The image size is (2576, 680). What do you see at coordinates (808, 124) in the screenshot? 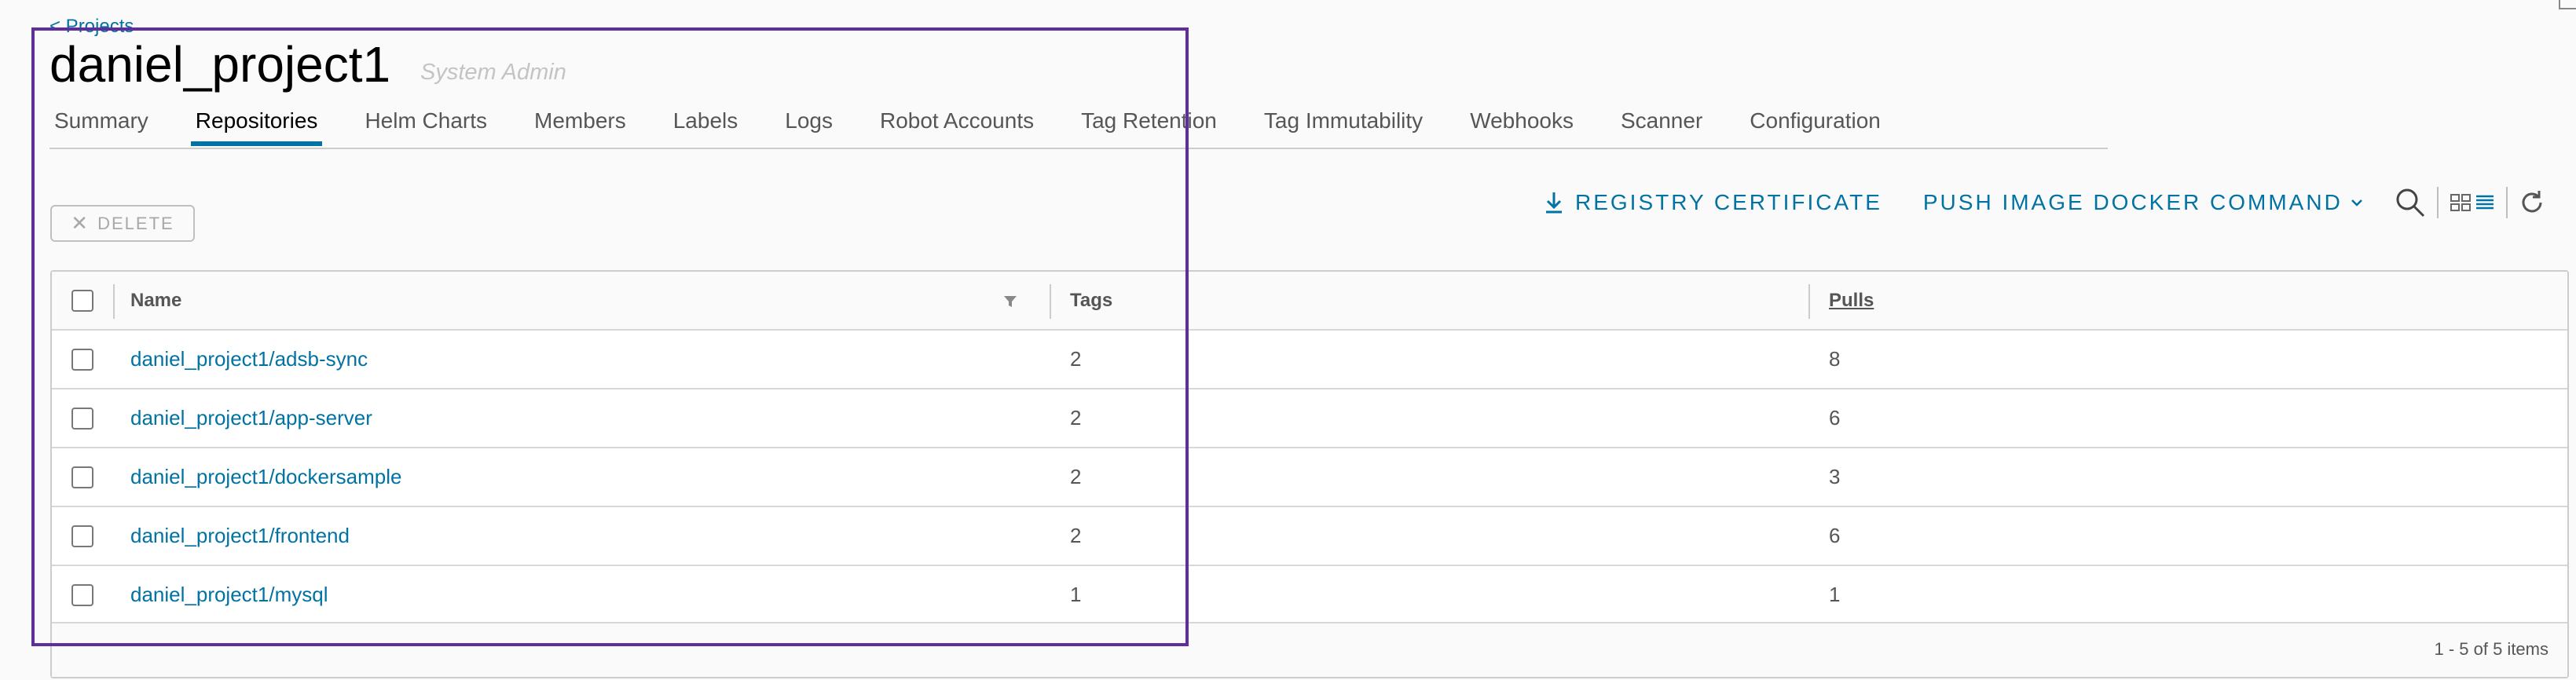
I see `tab-logs: Logs` at bounding box center [808, 124].